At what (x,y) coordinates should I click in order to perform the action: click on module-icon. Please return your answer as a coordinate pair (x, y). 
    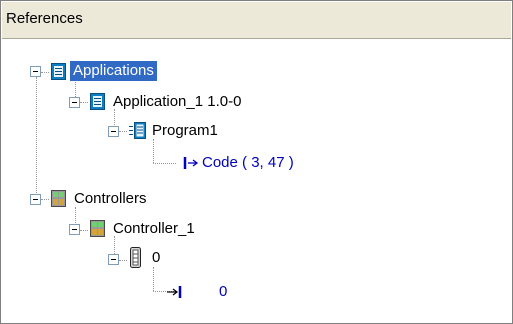
    Looking at the image, I should click on (135, 257).